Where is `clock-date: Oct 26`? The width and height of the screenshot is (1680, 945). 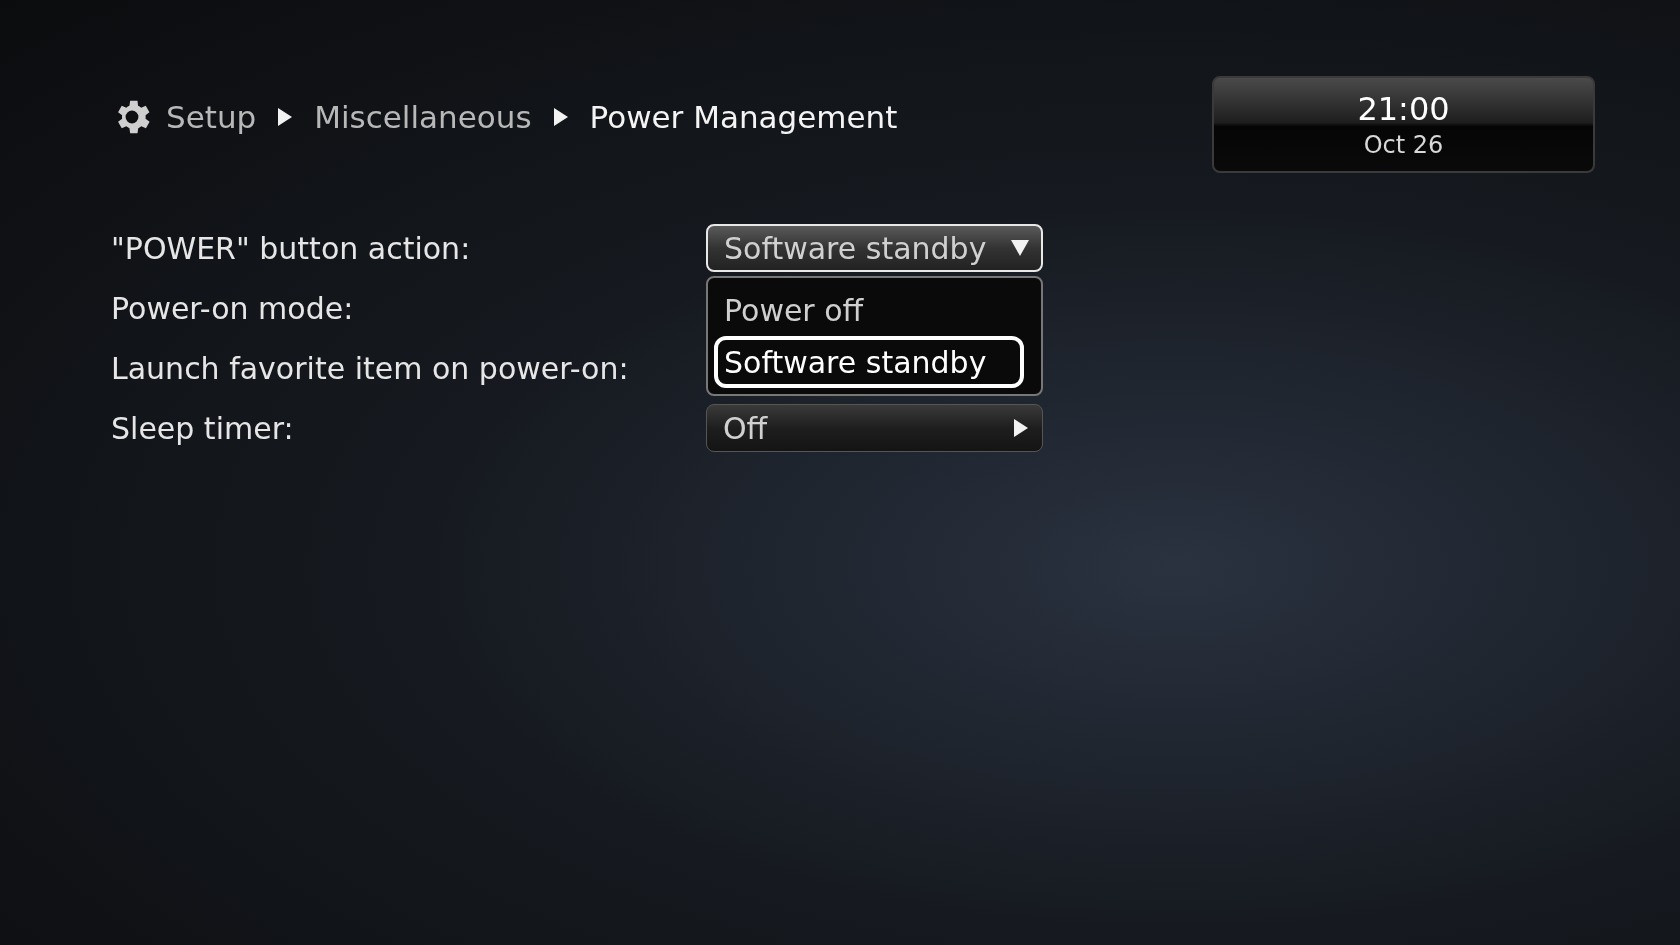 clock-date: Oct 26 is located at coordinates (1403, 145).